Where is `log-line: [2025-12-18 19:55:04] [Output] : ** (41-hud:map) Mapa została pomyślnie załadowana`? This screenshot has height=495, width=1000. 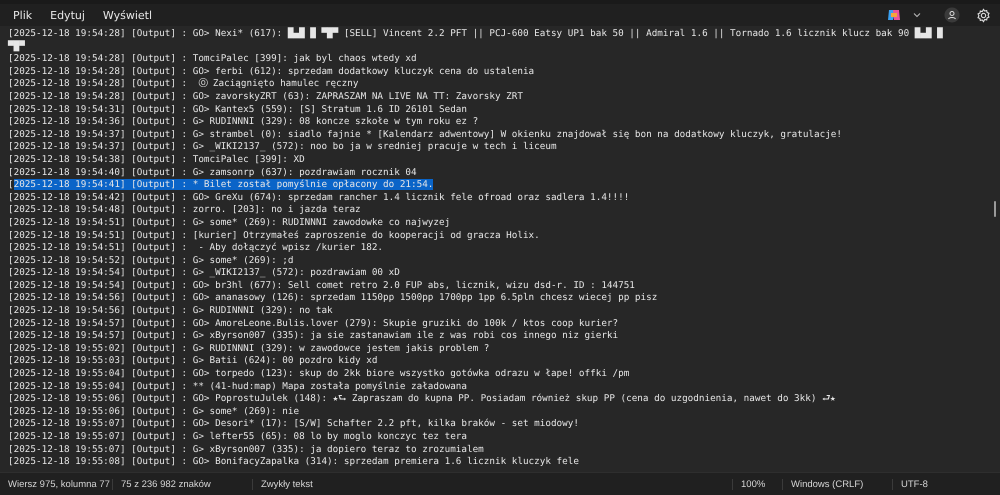 log-line: [2025-12-18 19:55:04] [Output] : ** (41-hud:map) Mapa została pomyślnie załadowana is located at coordinates (238, 387).